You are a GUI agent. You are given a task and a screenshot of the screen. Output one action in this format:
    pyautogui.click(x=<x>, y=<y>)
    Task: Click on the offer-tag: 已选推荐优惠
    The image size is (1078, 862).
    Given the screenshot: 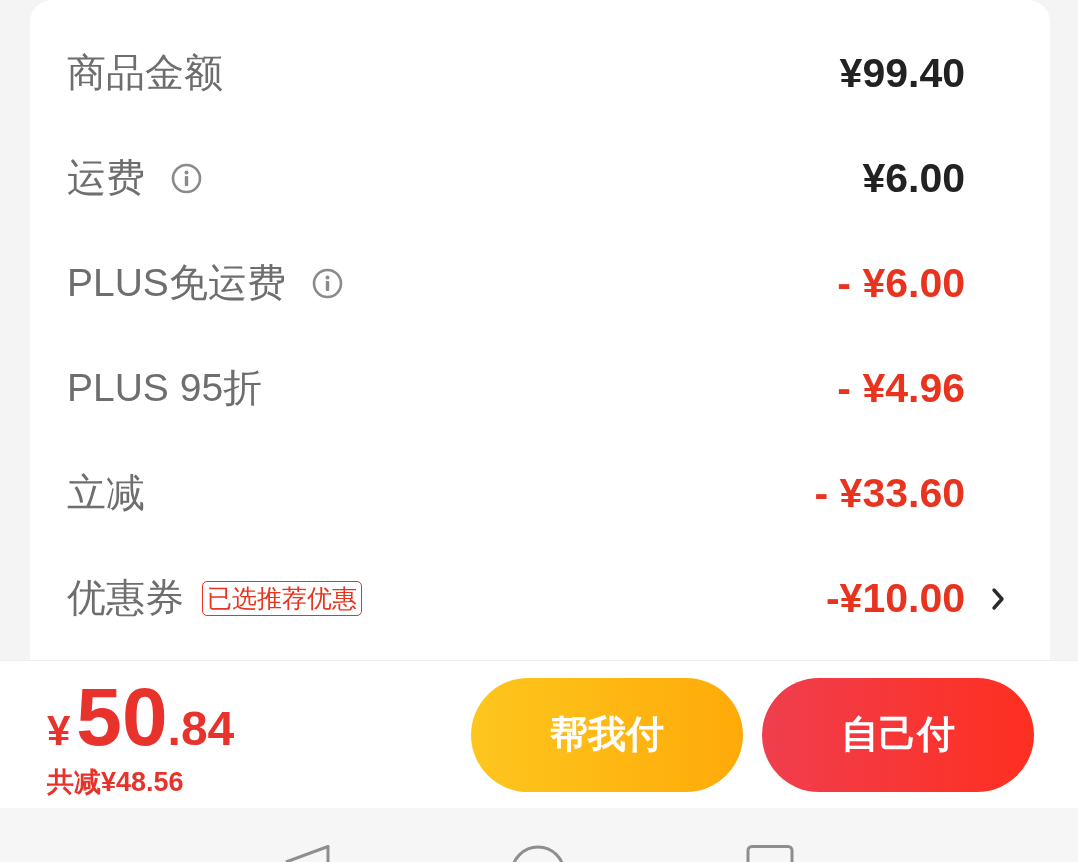 What is the action you would take?
    pyautogui.click(x=282, y=598)
    